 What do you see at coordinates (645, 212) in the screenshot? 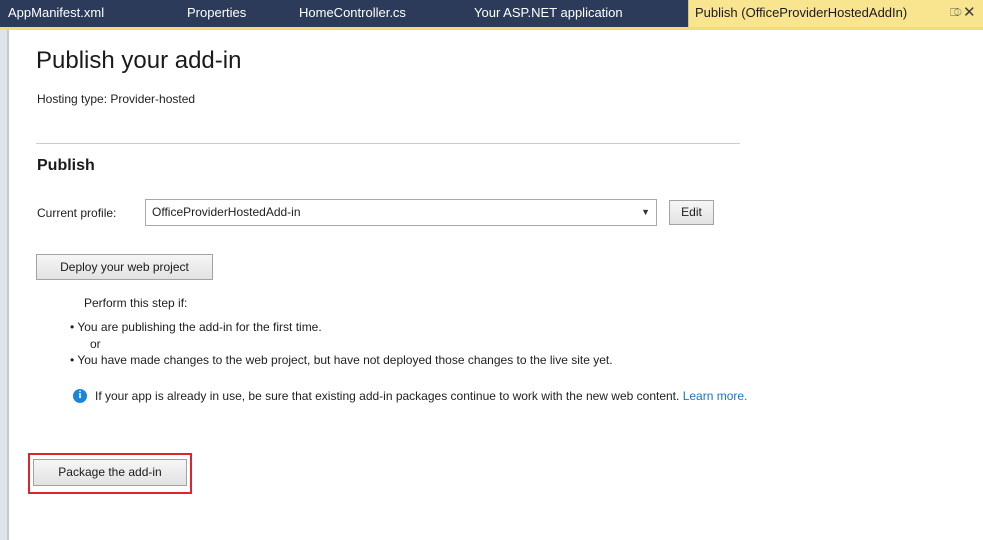
I see `chevron-down-icon: ▼` at bounding box center [645, 212].